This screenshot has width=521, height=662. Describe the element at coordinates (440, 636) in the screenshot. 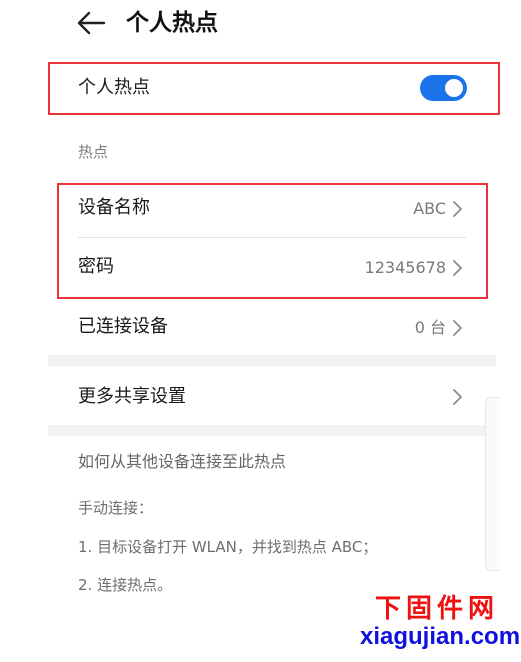

I see `watermark-en: xiagujian.com` at that location.